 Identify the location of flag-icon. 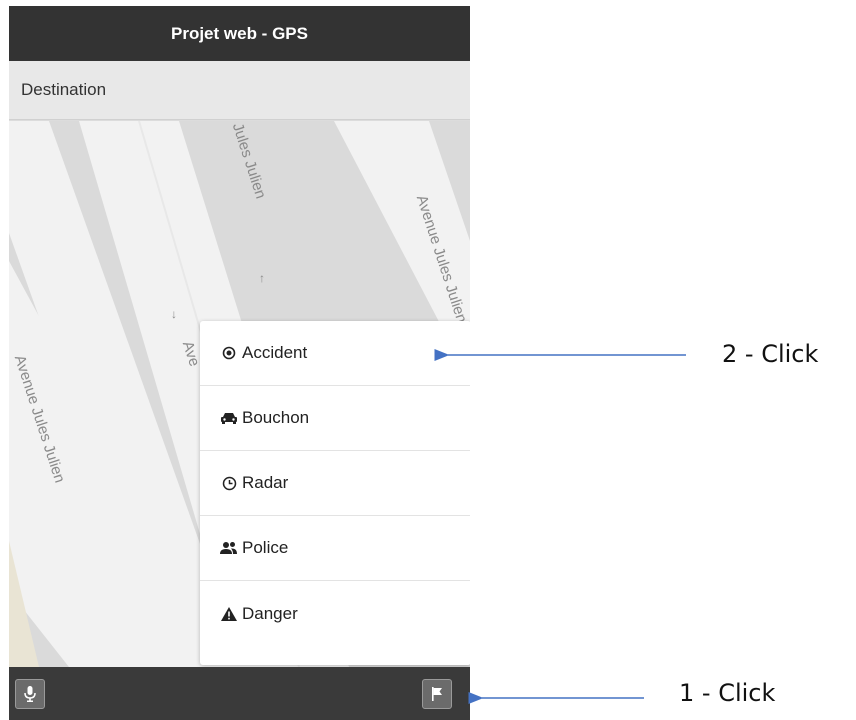
(437, 694).